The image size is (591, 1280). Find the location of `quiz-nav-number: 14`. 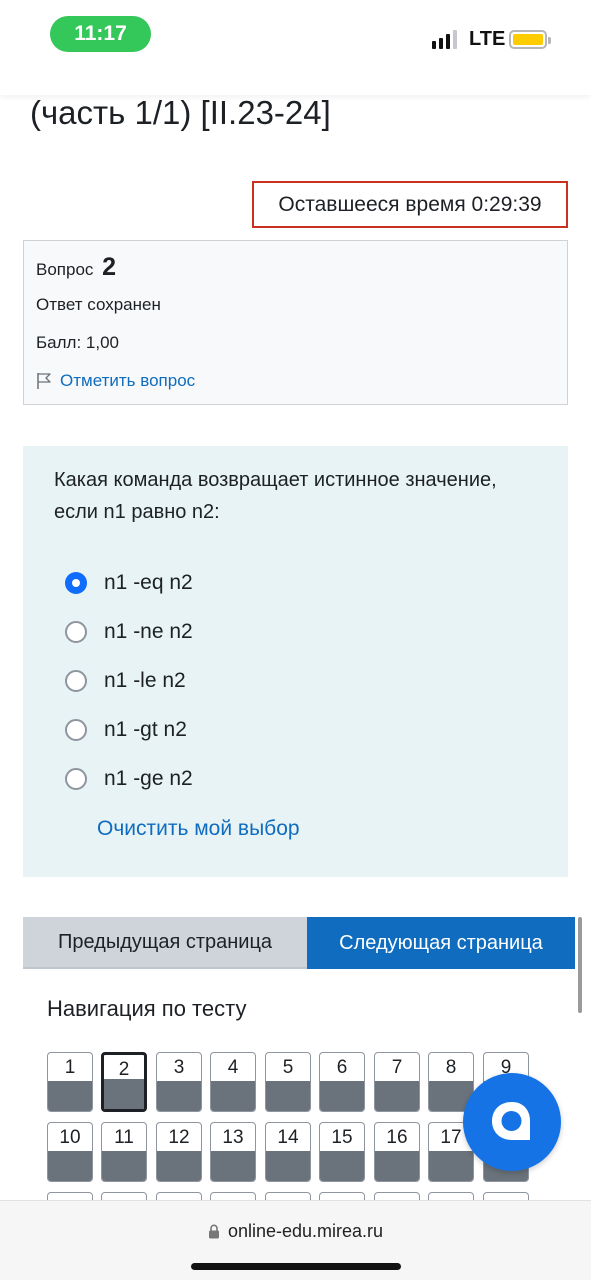

quiz-nav-number: 14 is located at coordinates (288, 1137).